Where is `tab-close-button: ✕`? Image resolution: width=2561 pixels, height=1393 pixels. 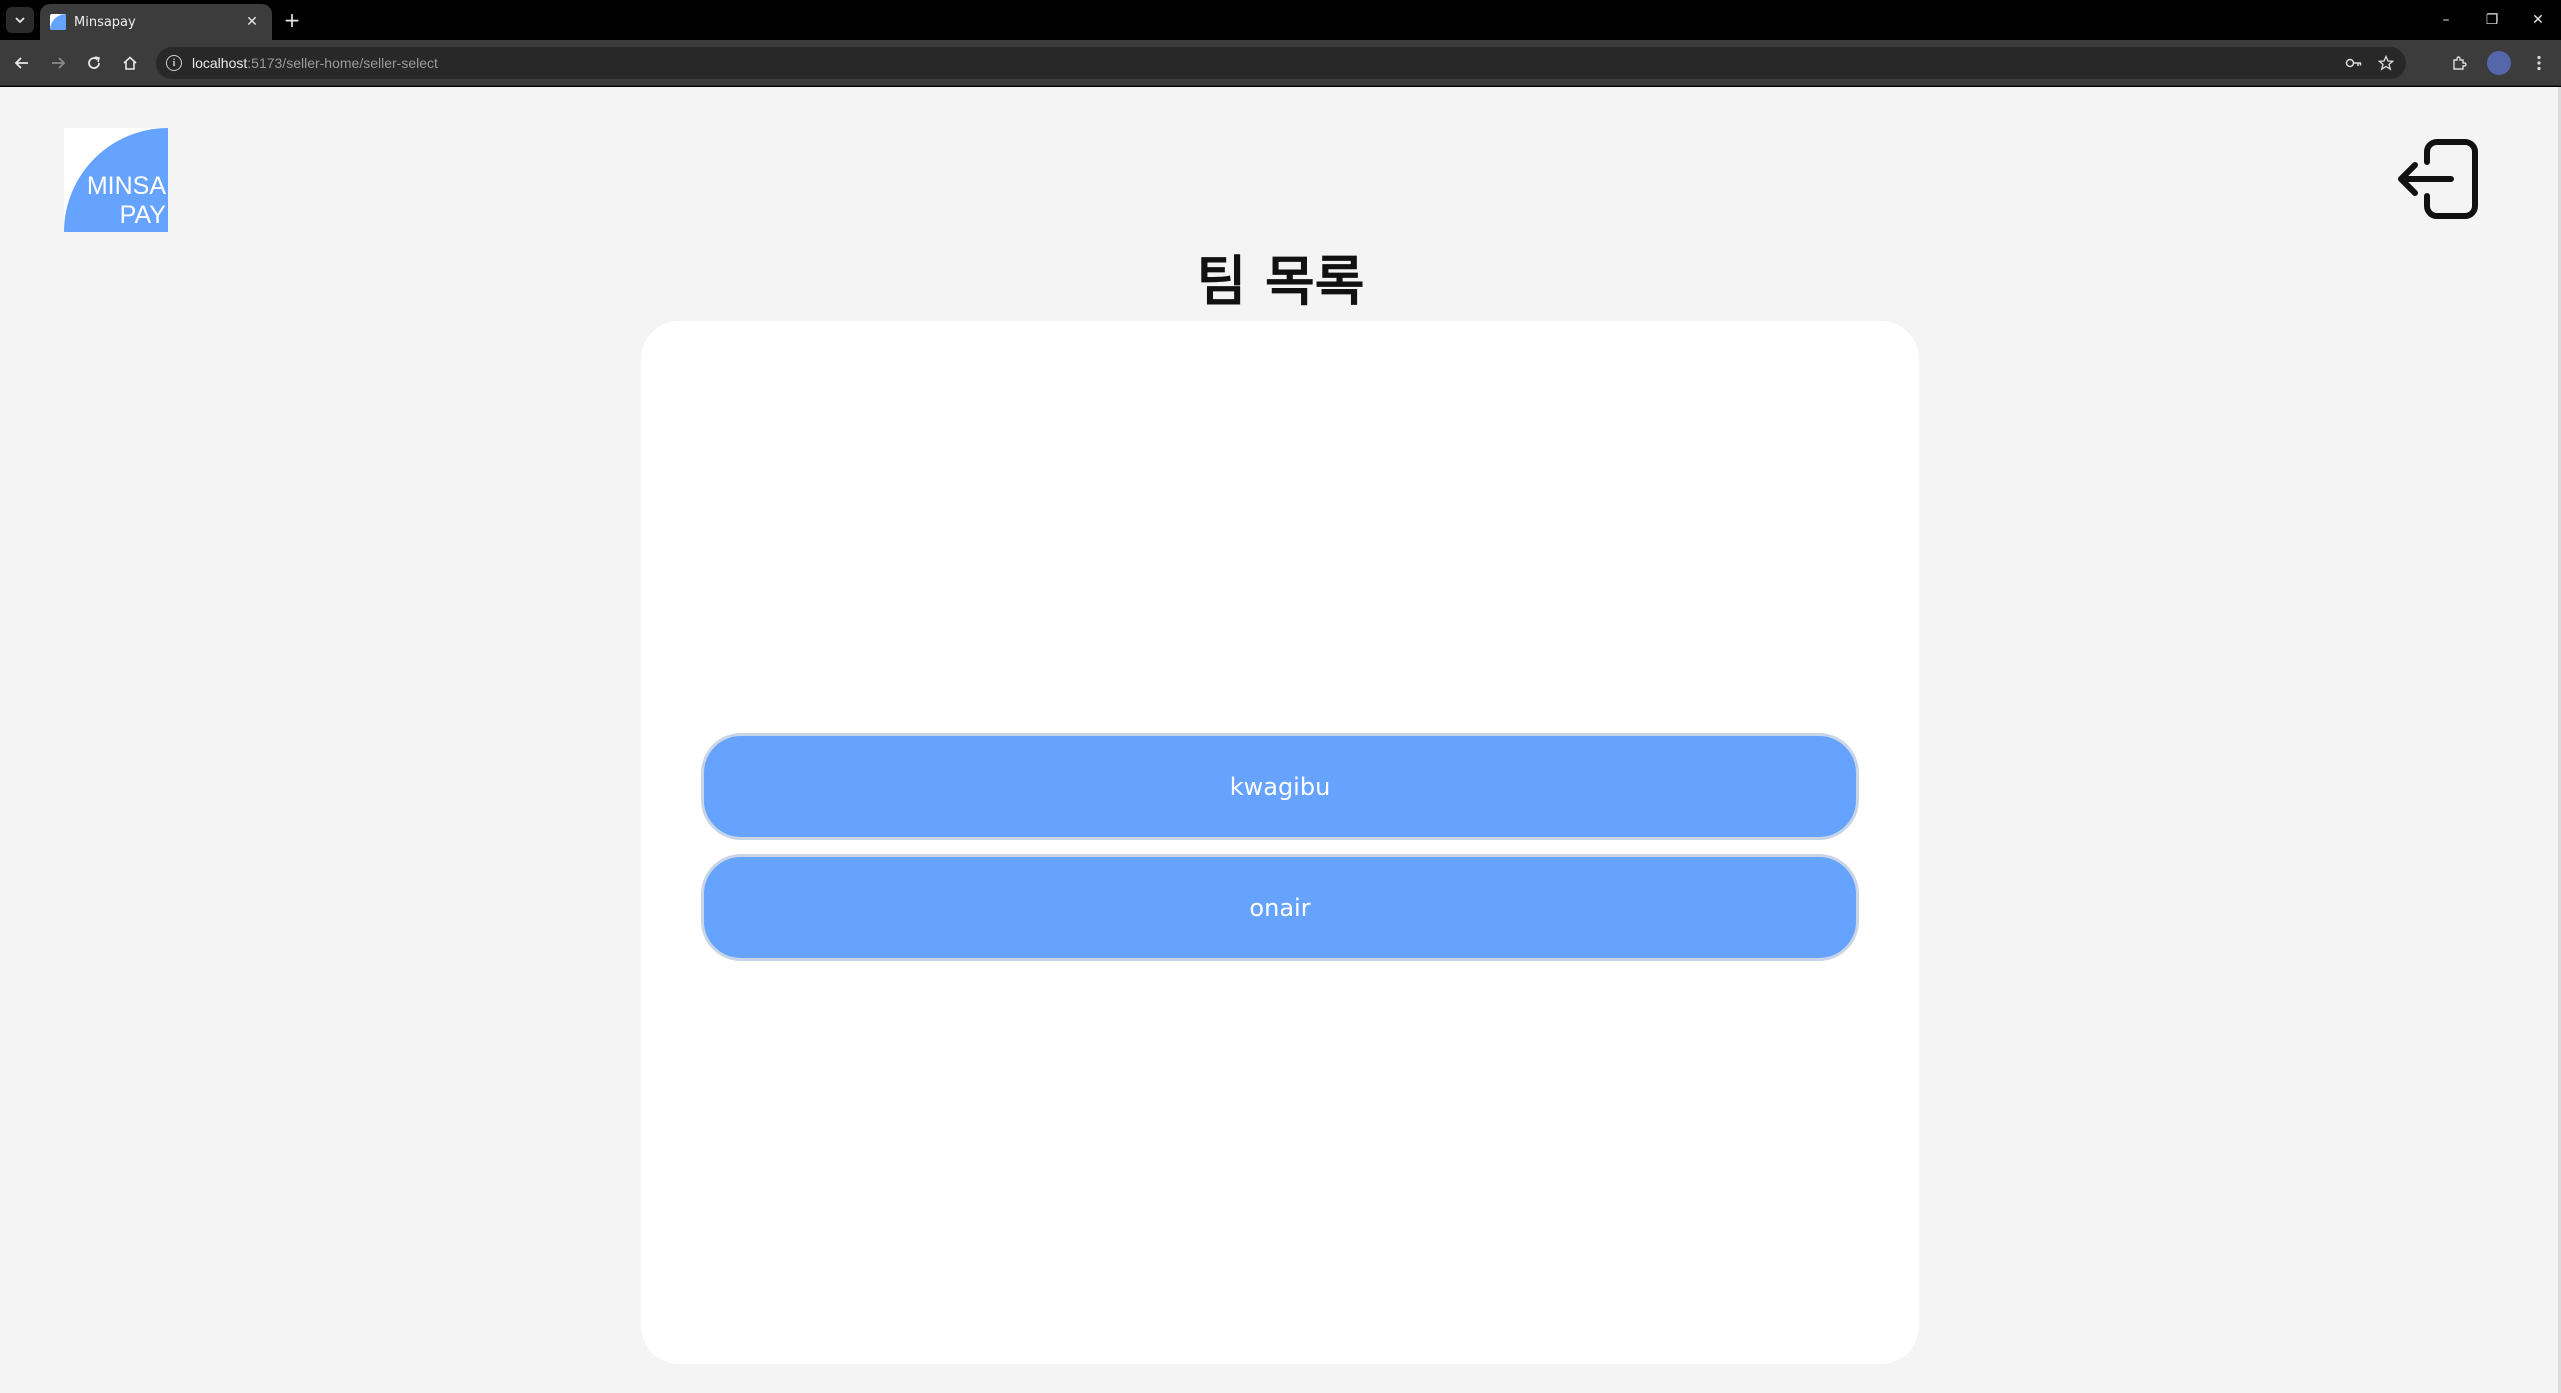 tab-close-button: ✕ is located at coordinates (252, 22).